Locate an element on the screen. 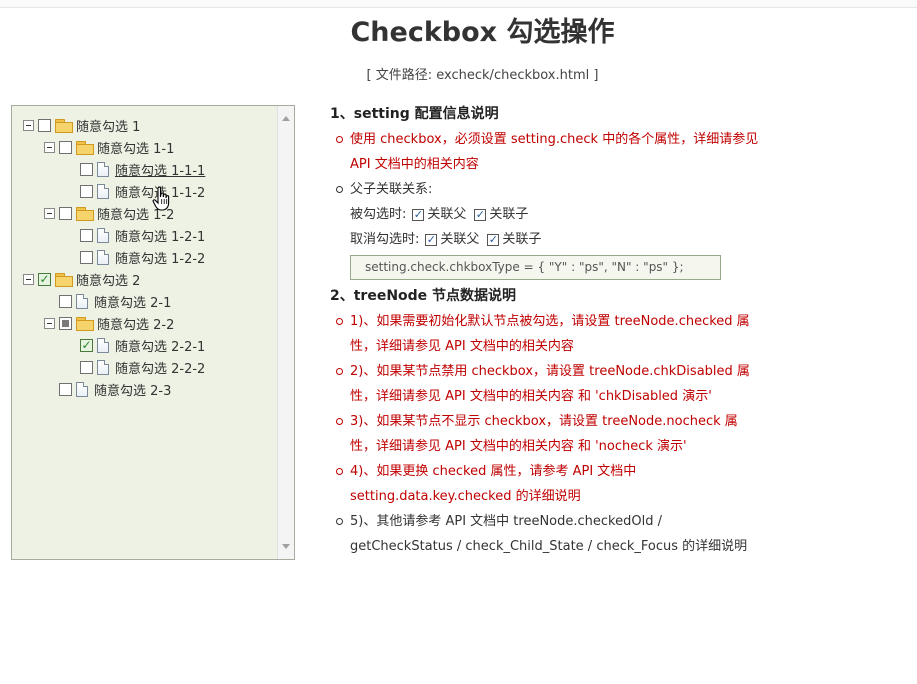 Image resolution: width=917 pixels, height=684 pixels. page-title: Checkbox 勾选操作 is located at coordinates (482, 32).